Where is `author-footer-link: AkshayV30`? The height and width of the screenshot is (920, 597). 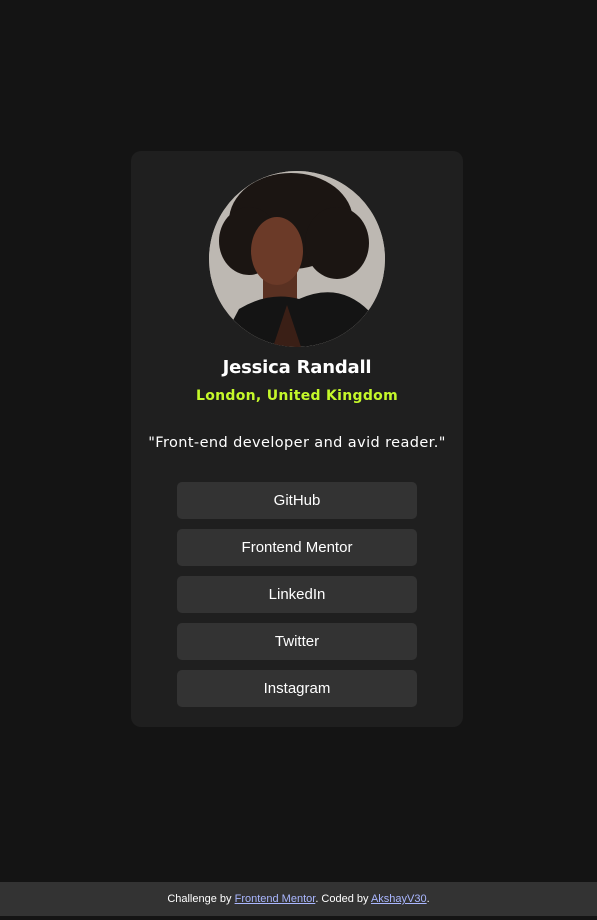
author-footer-link: AkshayV30 is located at coordinates (399, 899).